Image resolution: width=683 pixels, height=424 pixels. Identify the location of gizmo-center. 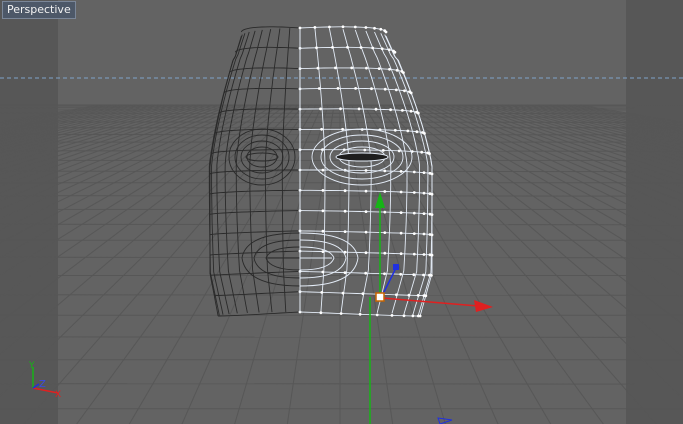
(380, 297).